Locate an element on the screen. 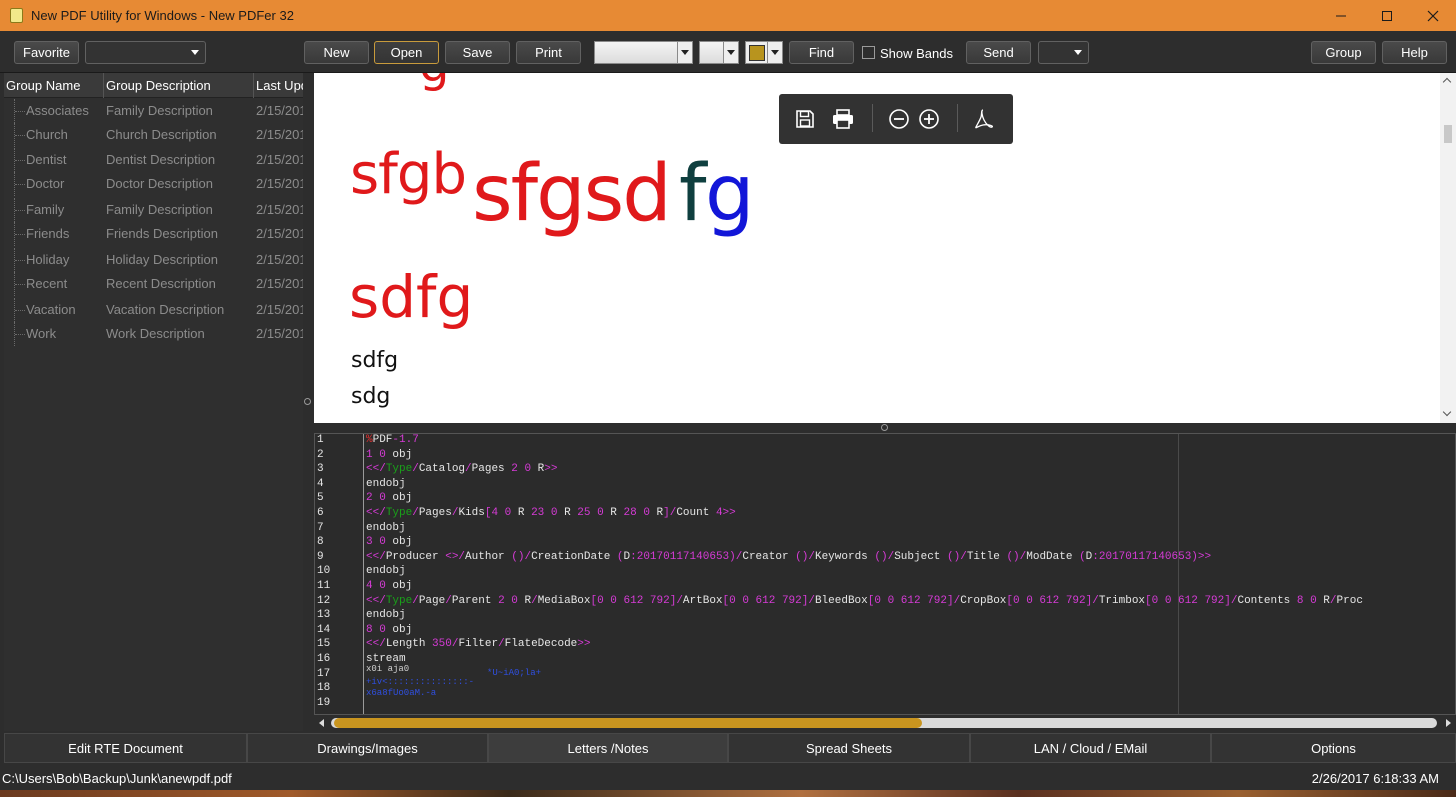  pdf-text-sfgsd: sfgsd is located at coordinates (572, 194).